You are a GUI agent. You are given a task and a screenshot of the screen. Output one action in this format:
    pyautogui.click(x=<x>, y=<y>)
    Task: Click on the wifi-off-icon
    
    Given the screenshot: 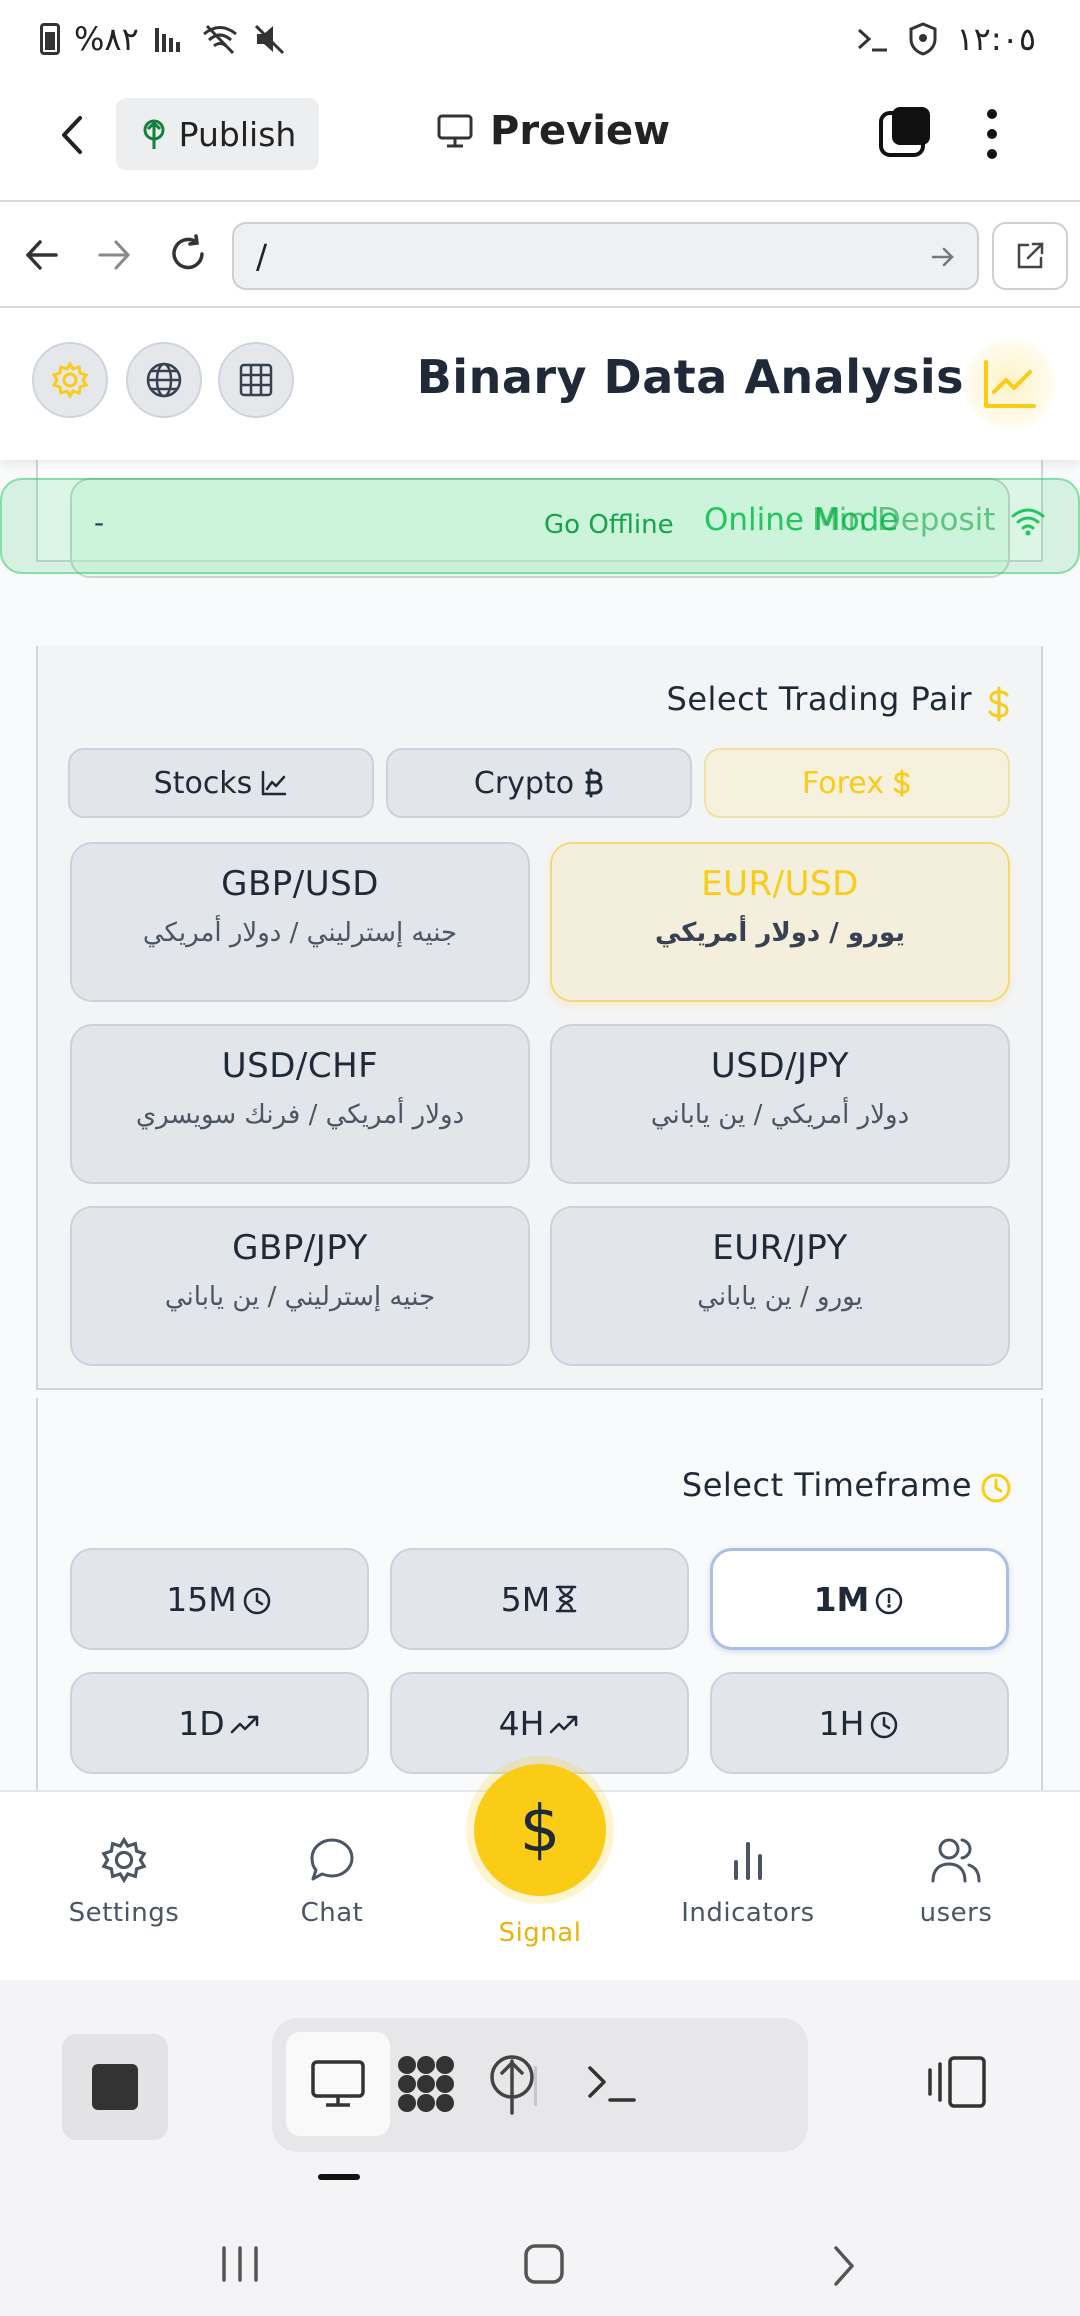 What is the action you would take?
    pyautogui.click(x=219, y=39)
    